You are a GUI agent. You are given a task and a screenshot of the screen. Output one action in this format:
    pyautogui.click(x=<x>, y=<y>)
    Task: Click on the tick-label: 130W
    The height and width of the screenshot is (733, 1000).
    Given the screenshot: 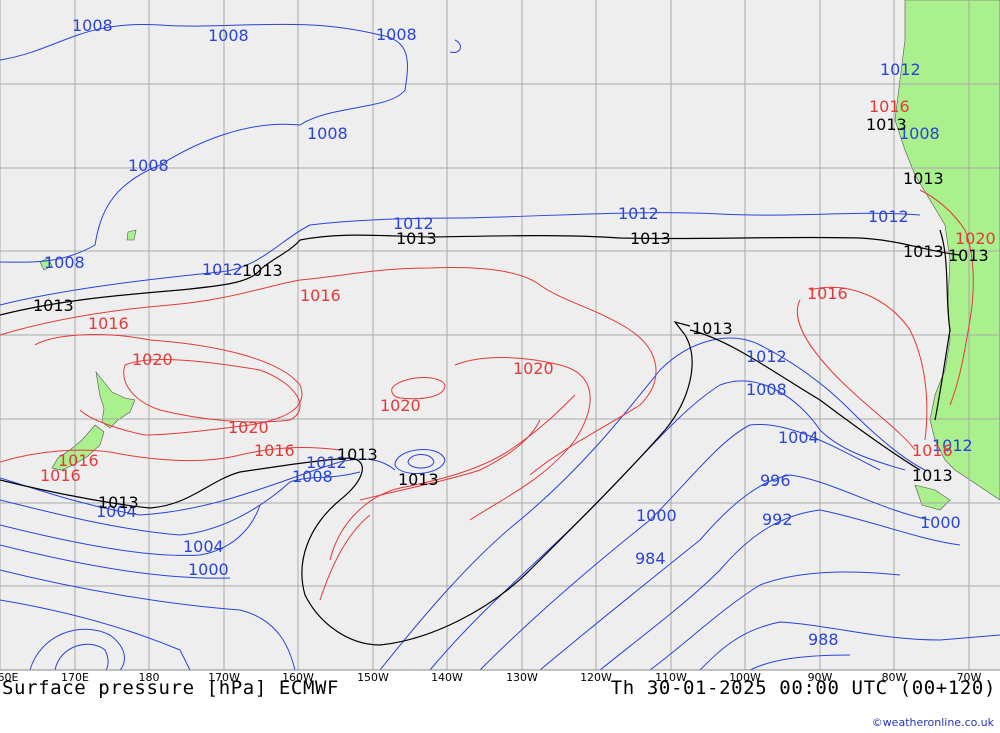 What is the action you would take?
    pyautogui.click(x=522, y=677)
    